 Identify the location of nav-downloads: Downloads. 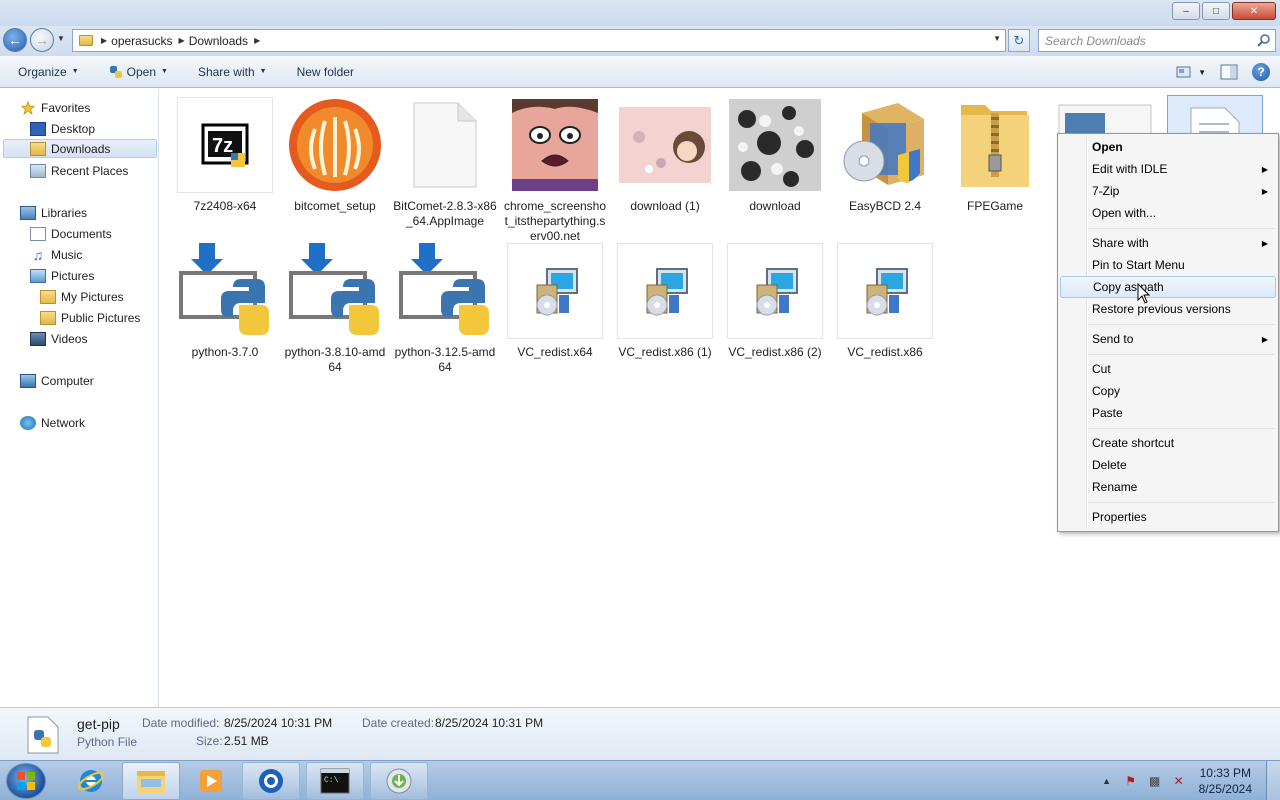
(80, 148).